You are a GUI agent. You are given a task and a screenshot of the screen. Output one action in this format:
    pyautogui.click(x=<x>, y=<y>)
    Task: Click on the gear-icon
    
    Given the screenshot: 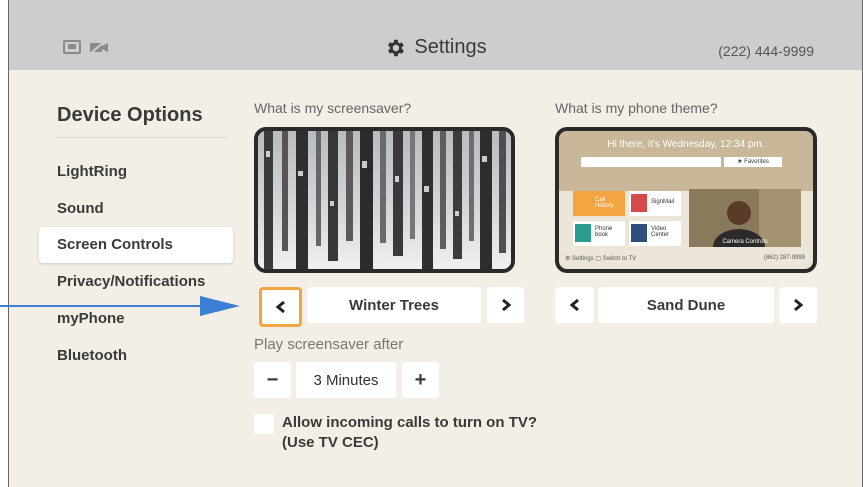 What is the action you would take?
    pyautogui.click(x=396, y=47)
    